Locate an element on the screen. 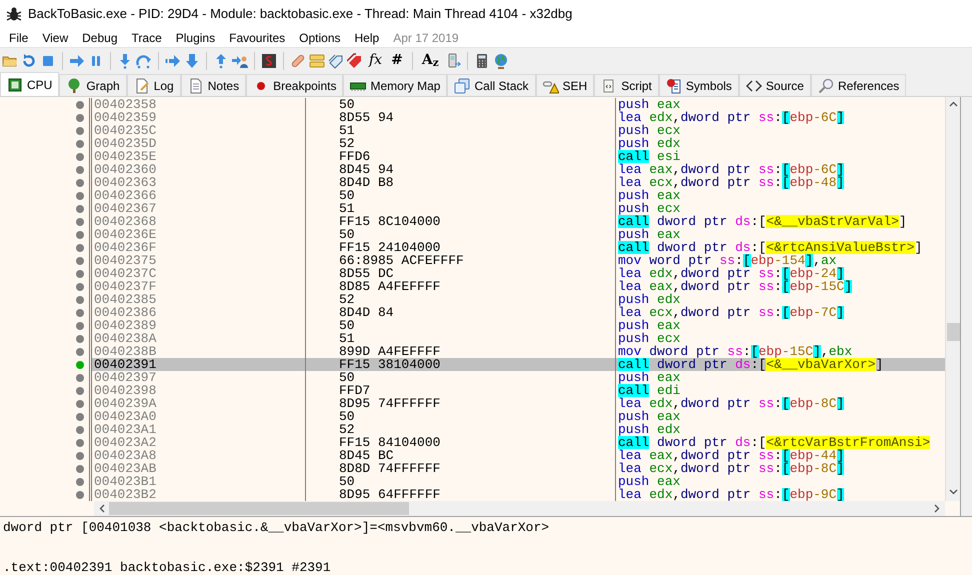 This screenshot has height=575, width=972. tab: Call Stack is located at coordinates (491, 85).